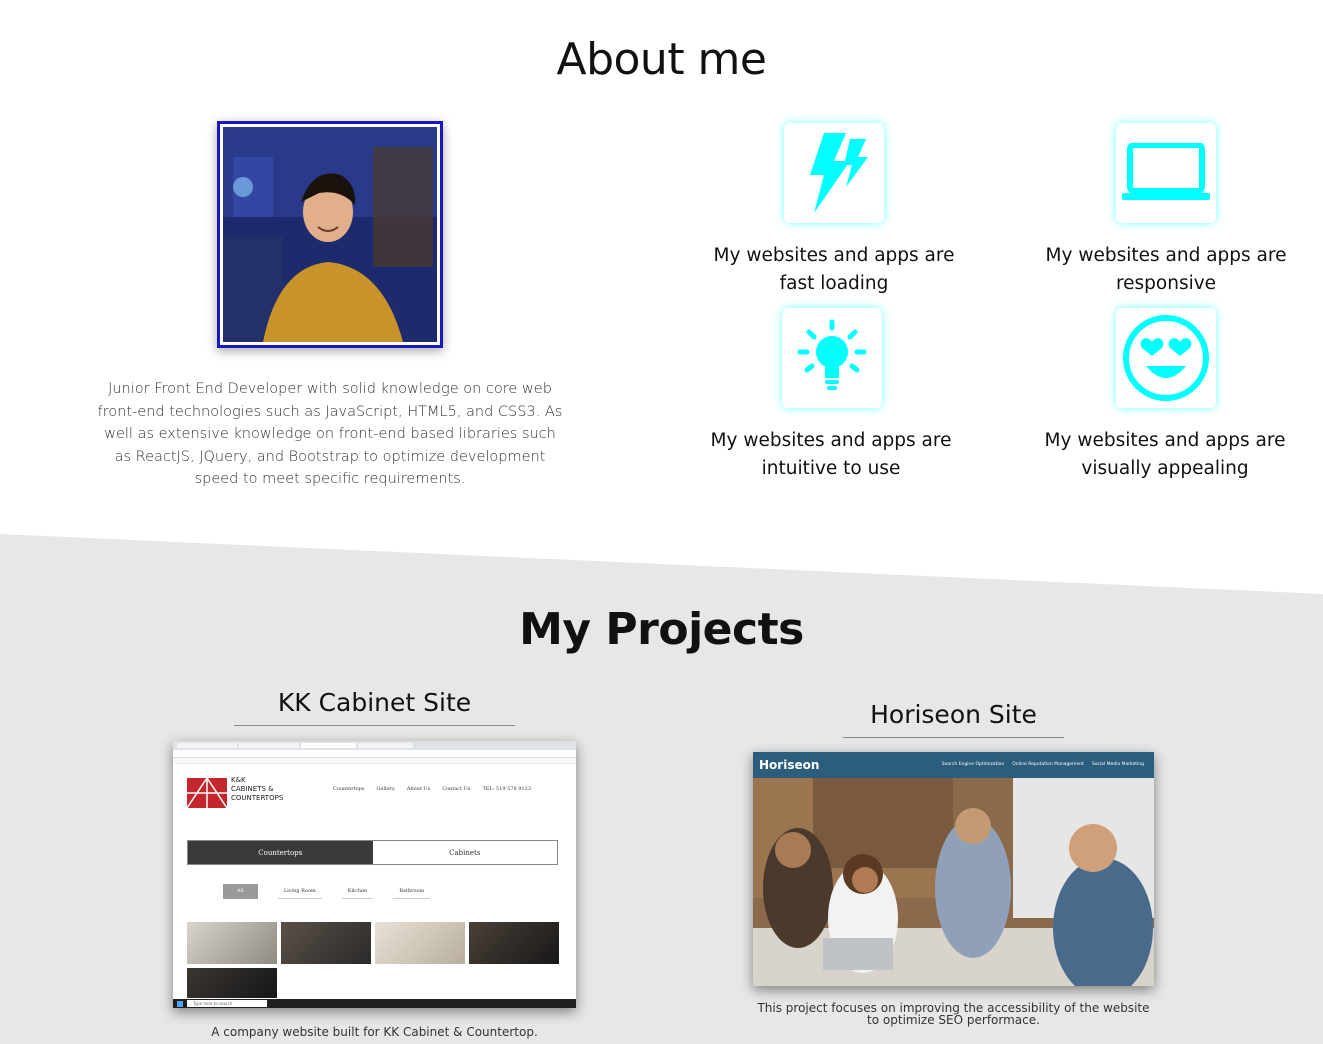  I want to click on feature-text-line2: visually appealing, so click(1165, 468).